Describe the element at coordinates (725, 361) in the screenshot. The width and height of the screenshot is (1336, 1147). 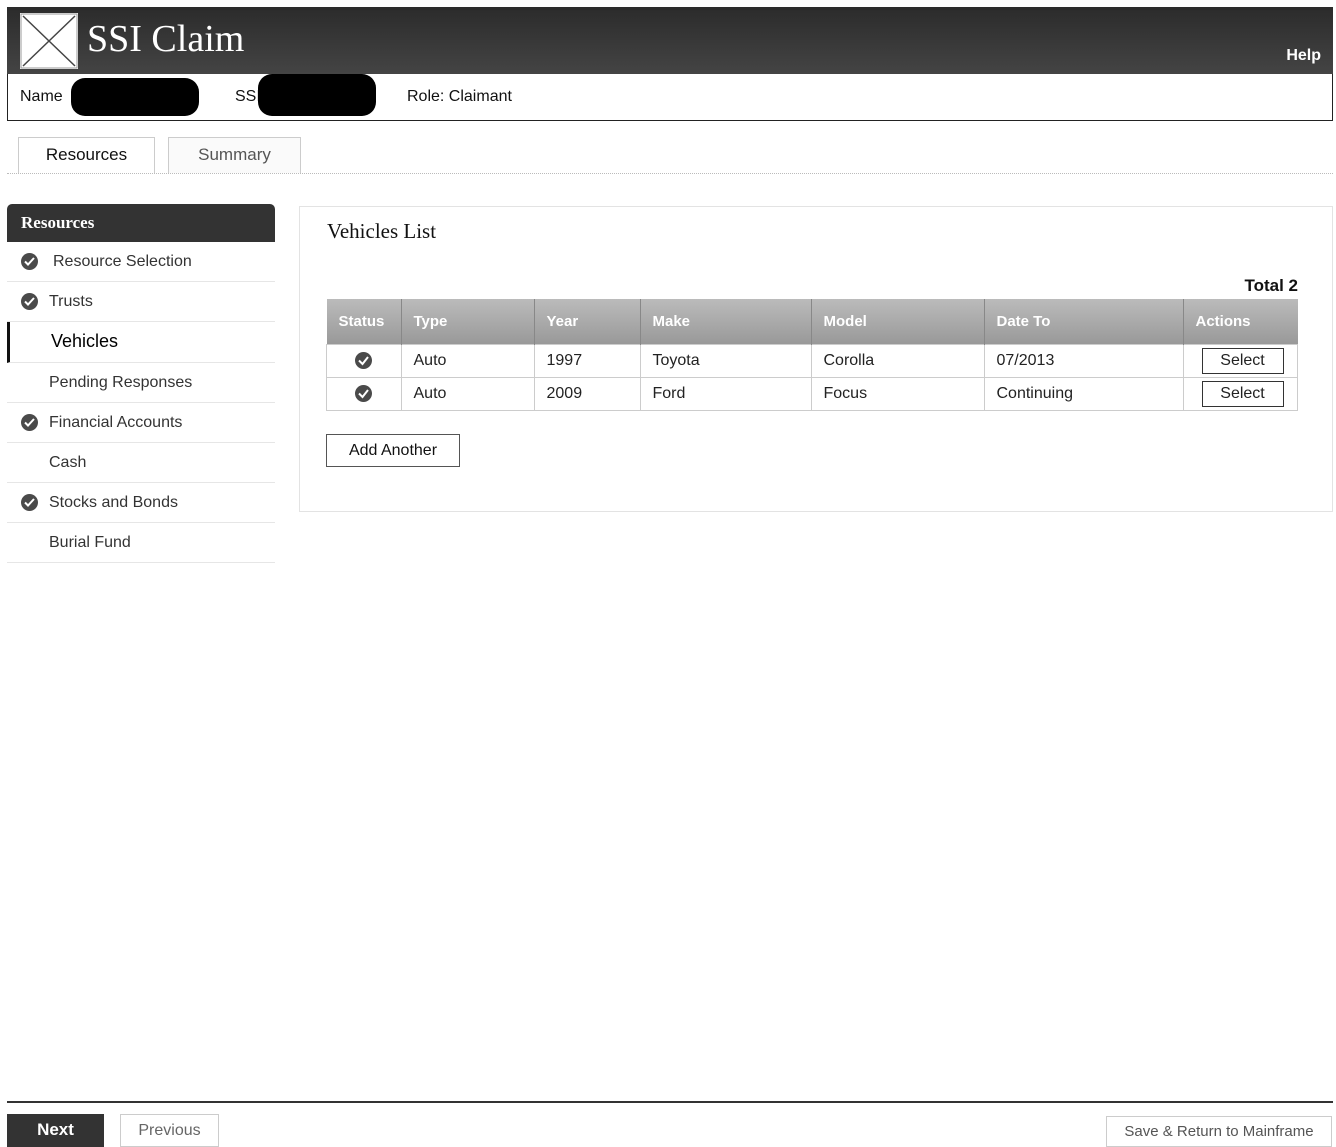
I see `make-cell: Toyota` at that location.